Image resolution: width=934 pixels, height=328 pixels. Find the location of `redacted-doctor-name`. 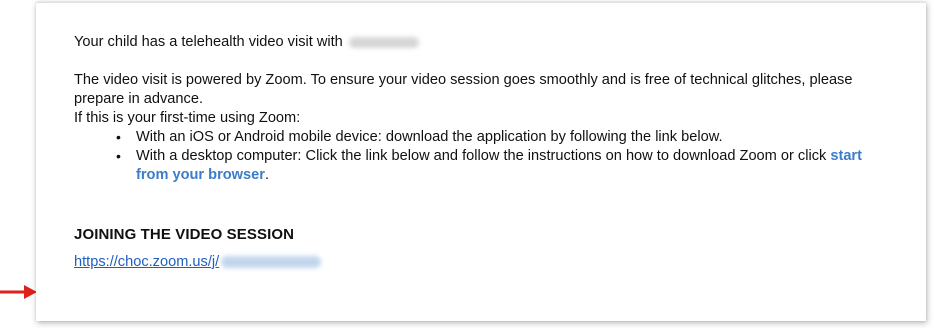

redacted-doctor-name is located at coordinates (383, 42).